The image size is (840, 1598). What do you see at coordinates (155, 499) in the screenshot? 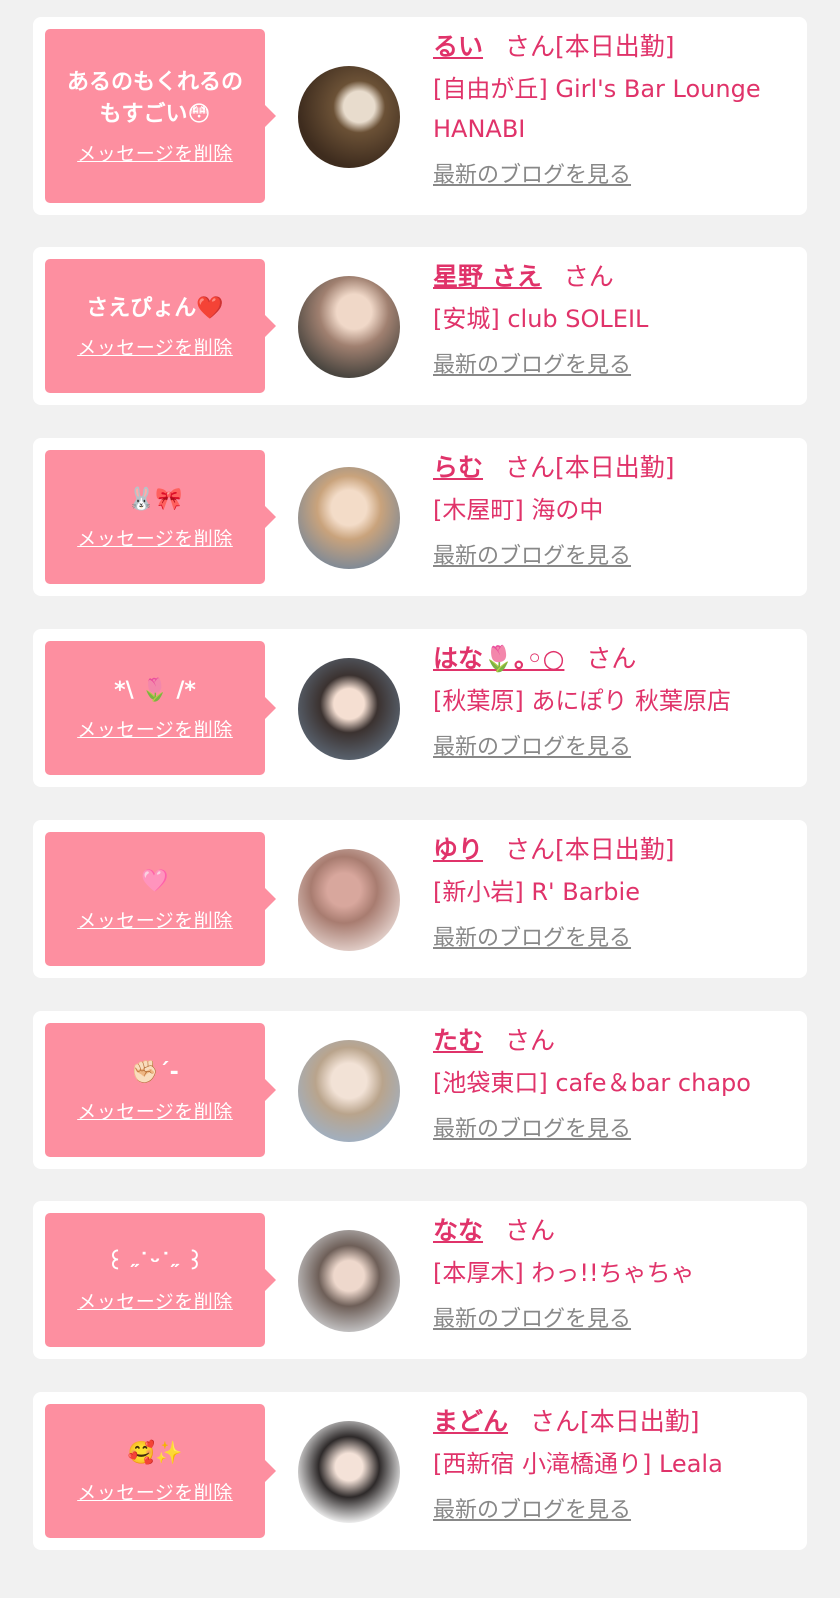
I see `message-text: 🐰🎀` at bounding box center [155, 499].